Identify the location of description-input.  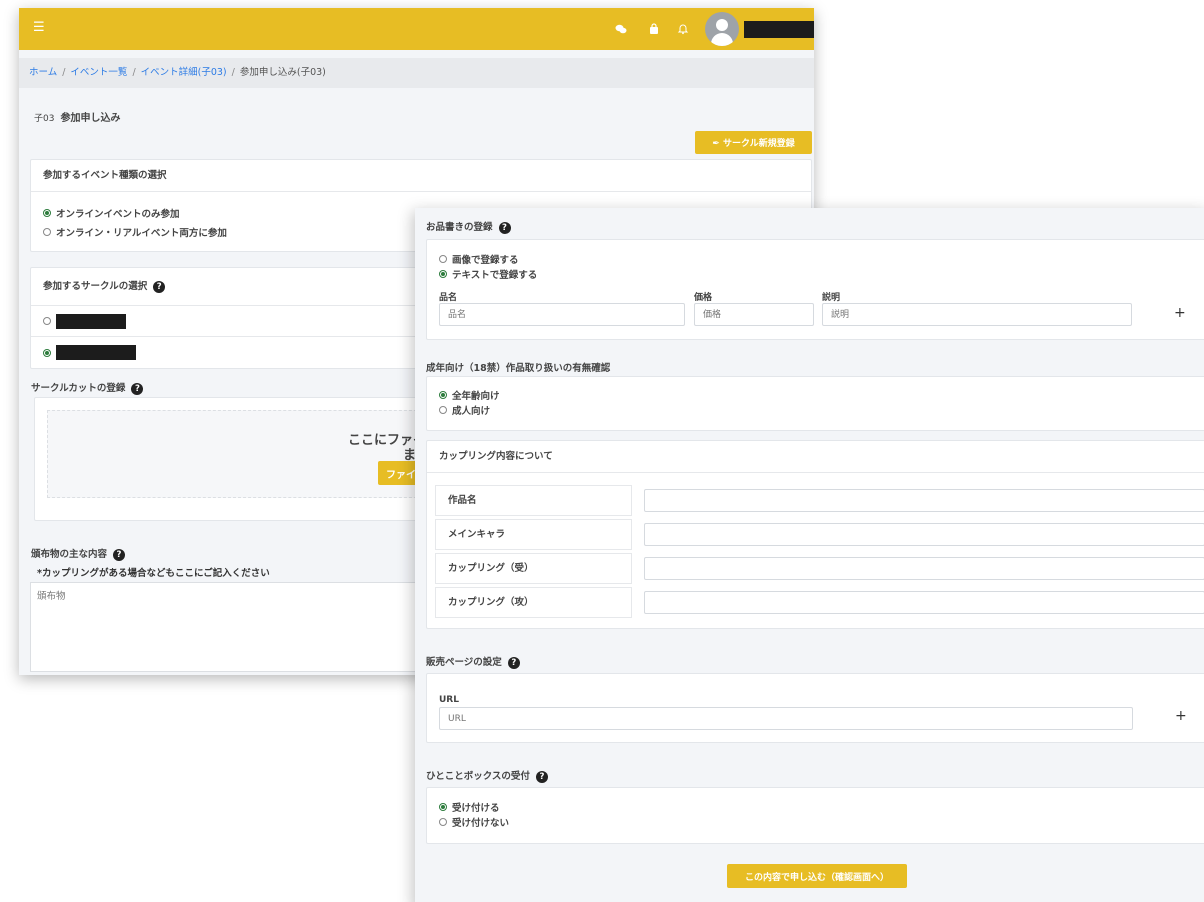
(977, 314).